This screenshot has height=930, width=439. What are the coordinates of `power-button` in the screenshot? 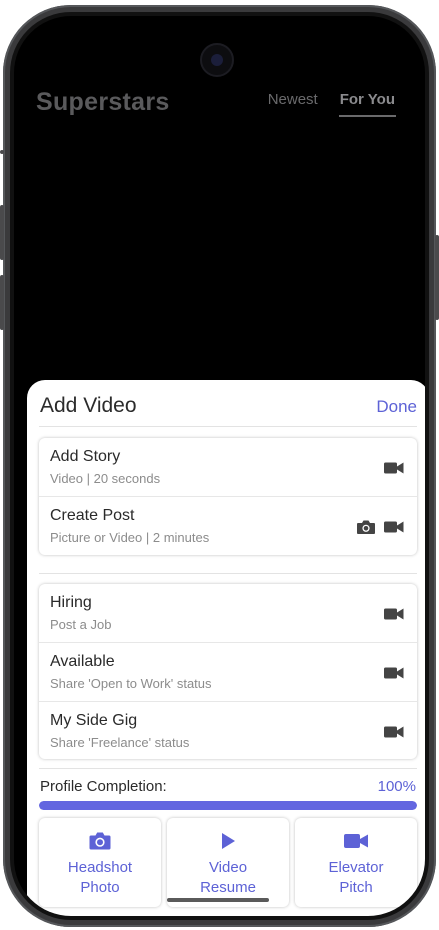 It's located at (437, 277).